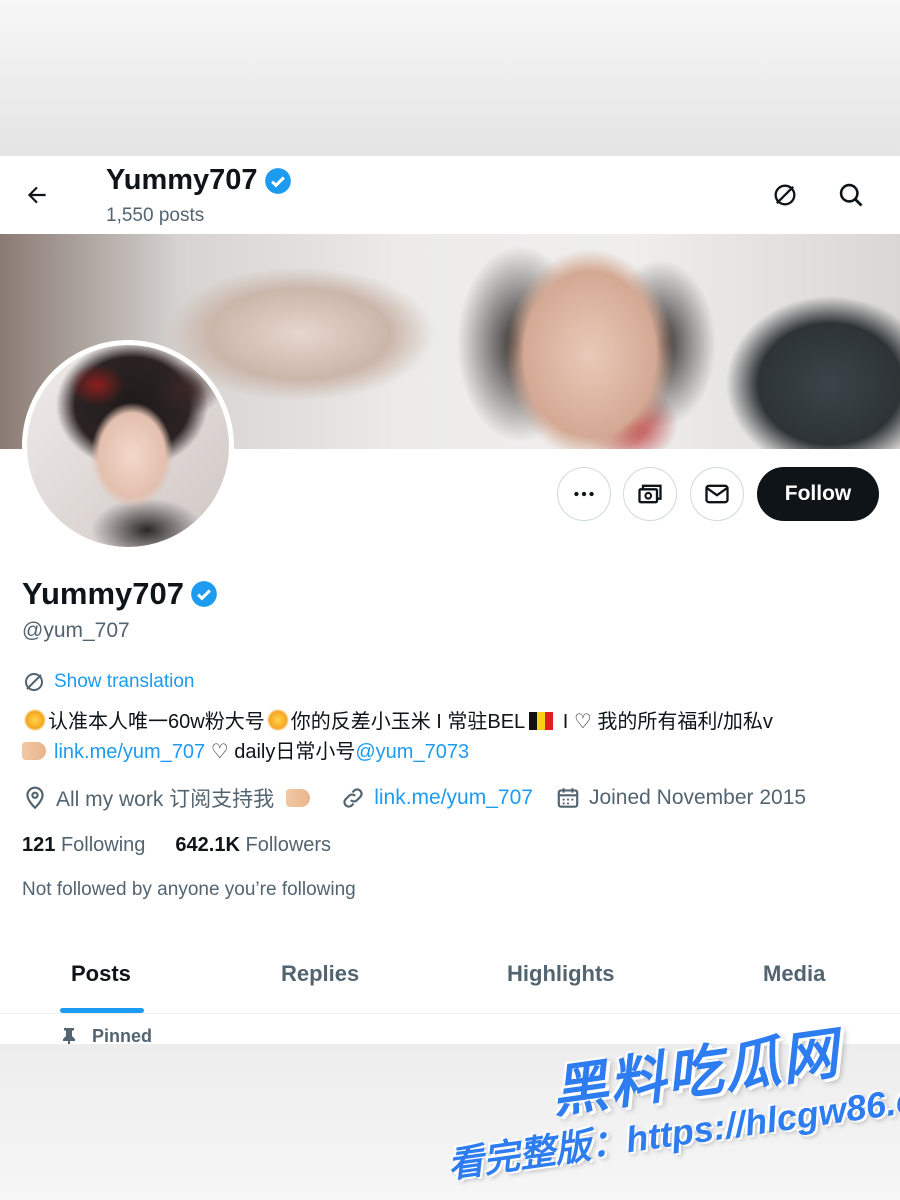 Image resolution: width=900 pixels, height=1200 pixels. I want to click on display-name-text: Yummy707, so click(103, 593).